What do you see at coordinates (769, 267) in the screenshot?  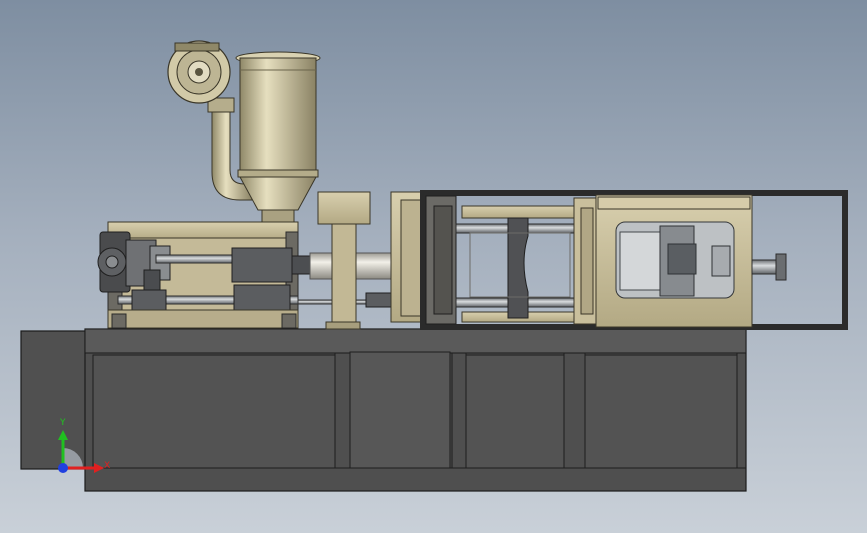 I see `rear-cylinder-rod` at bounding box center [769, 267].